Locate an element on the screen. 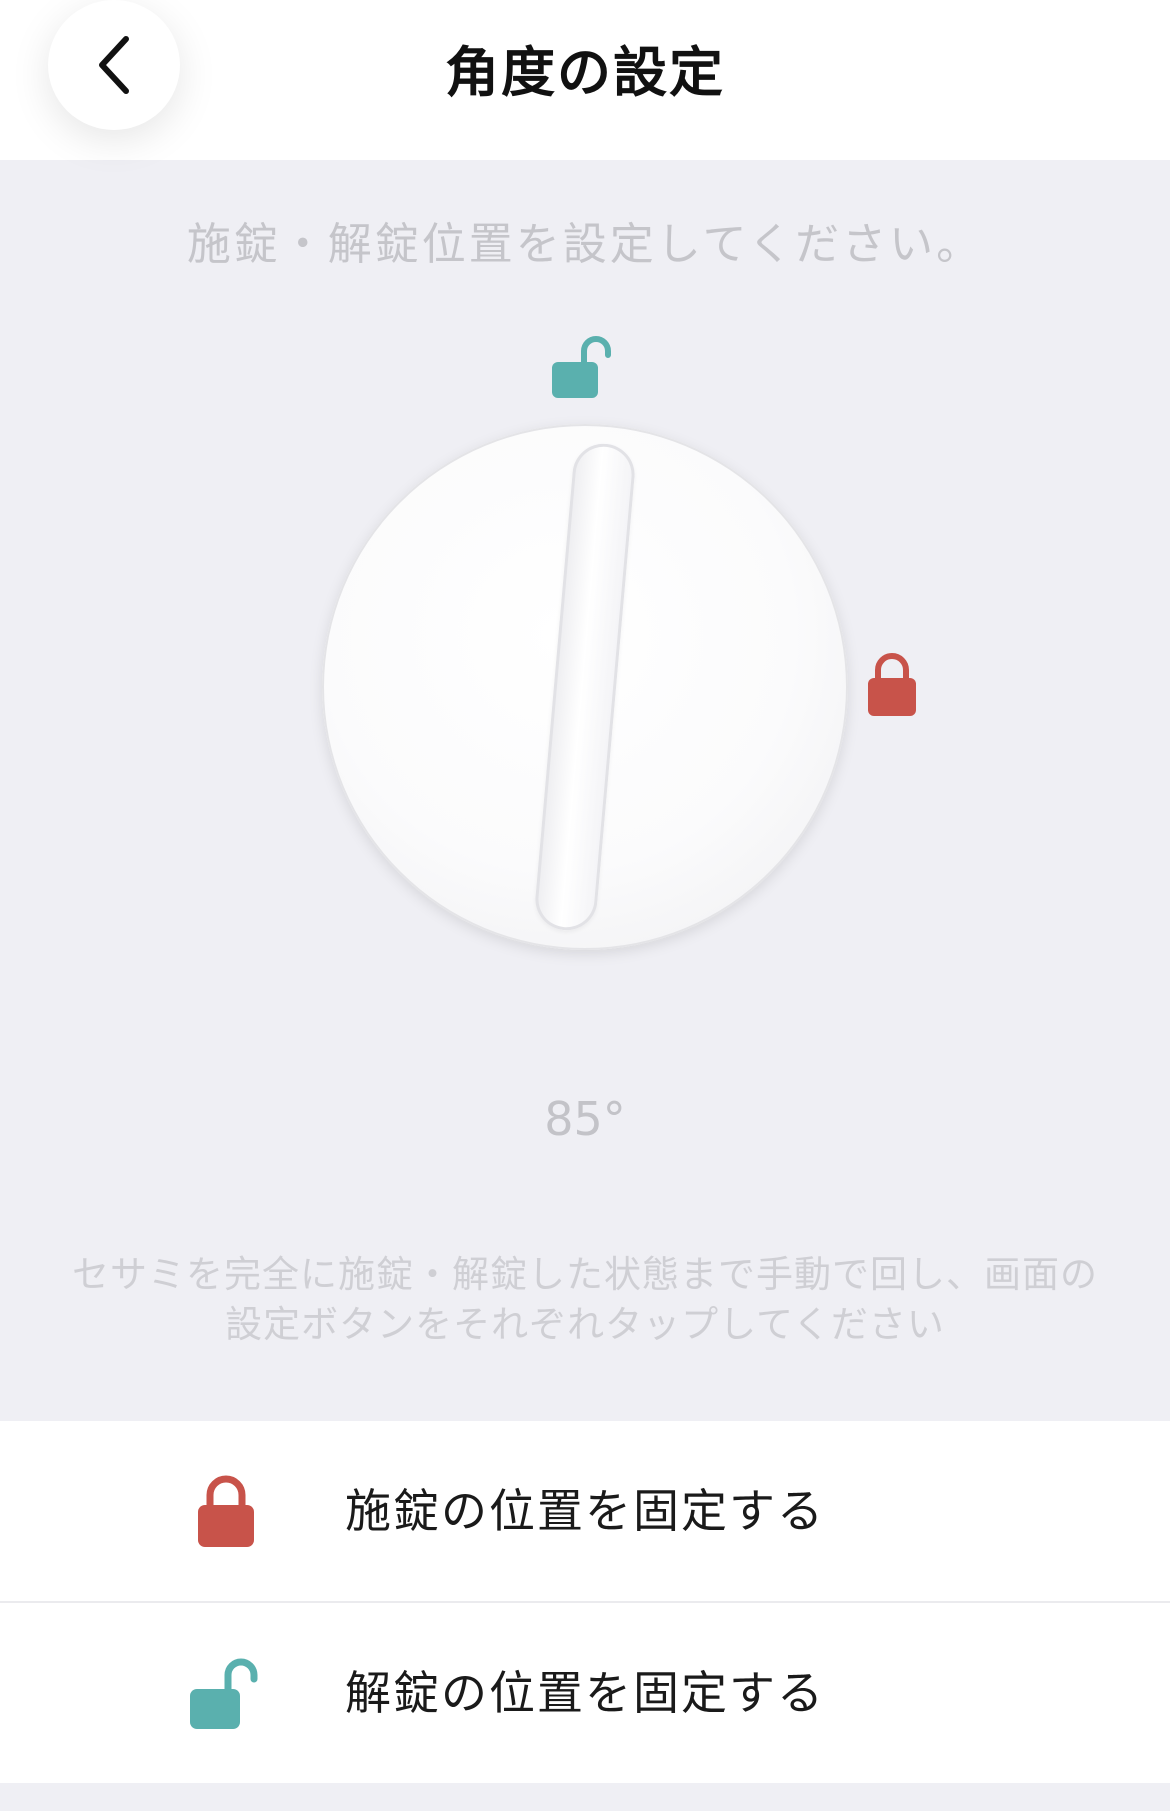  unlock-position-icon is located at coordinates (581, 367).